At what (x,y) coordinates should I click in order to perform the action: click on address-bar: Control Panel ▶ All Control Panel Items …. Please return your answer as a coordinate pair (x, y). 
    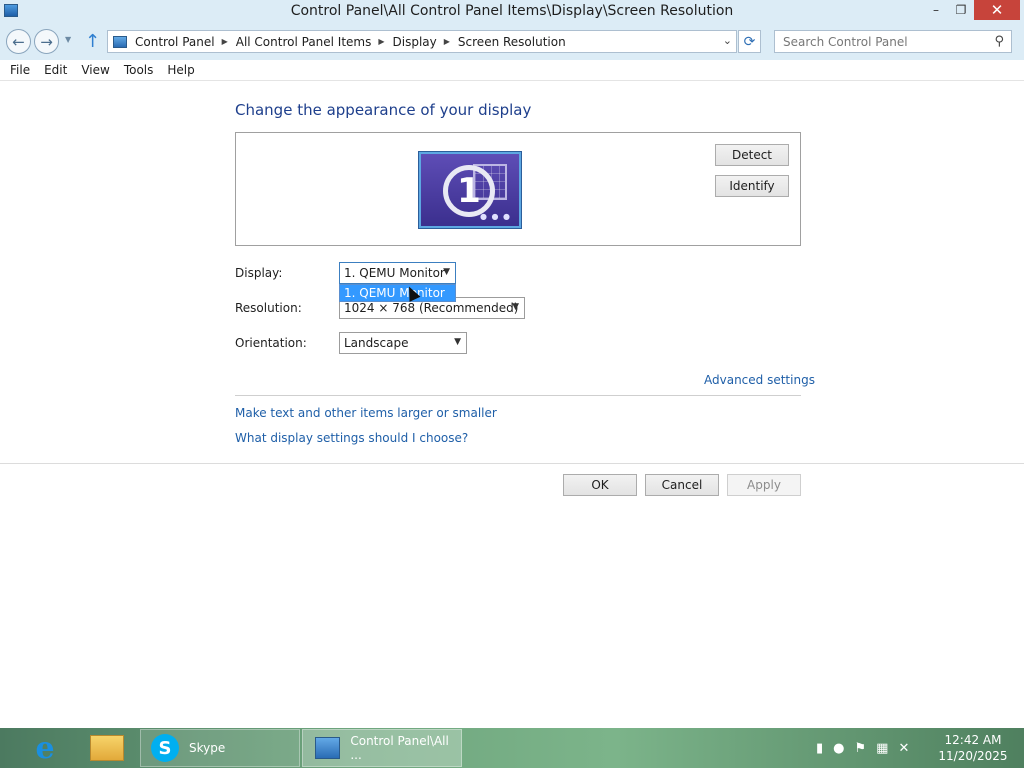
    Looking at the image, I should click on (422, 41).